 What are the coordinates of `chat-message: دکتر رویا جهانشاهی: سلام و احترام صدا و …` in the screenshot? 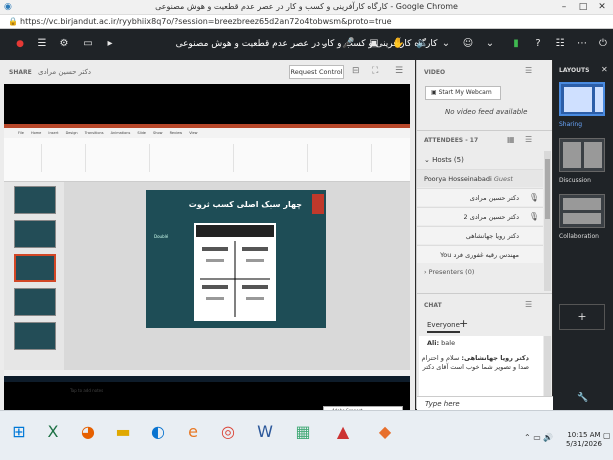 It's located at (481, 363).